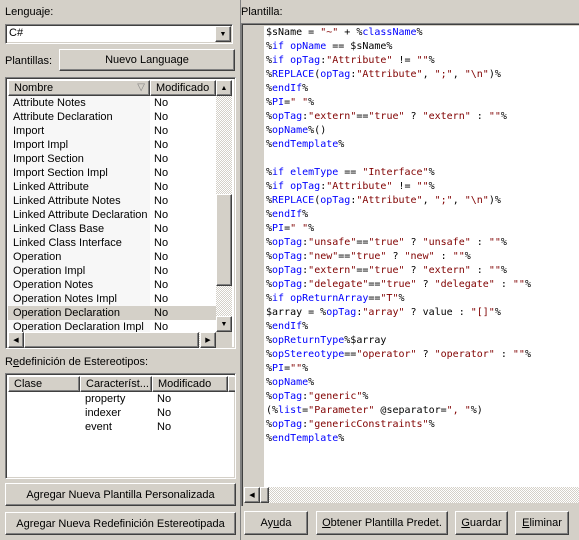  Describe the element at coordinates (476, 200) in the screenshot. I see `code-string: "\n"` at that location.